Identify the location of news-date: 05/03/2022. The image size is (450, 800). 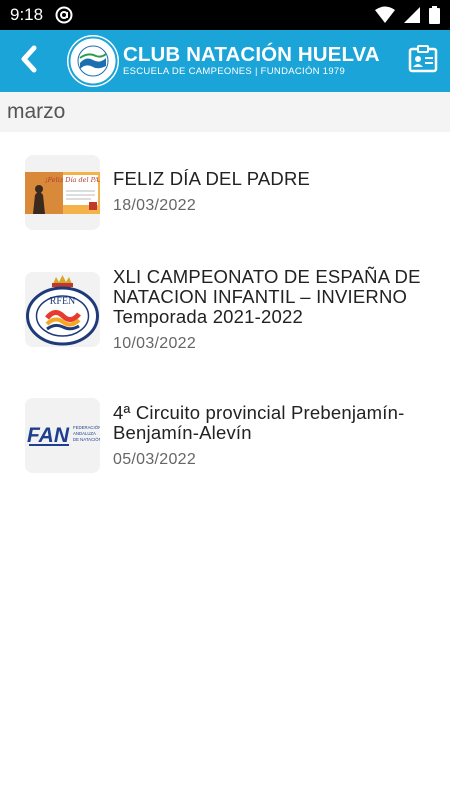
(155, 459).